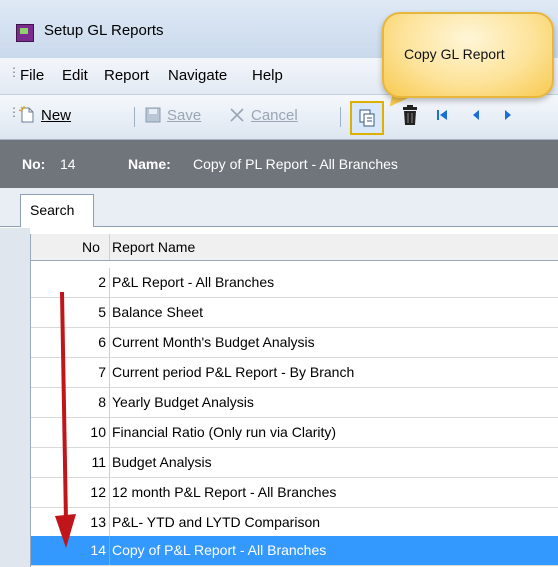 The width and height of the screenshot is (558, 567). Describe the element at coordinates (294, 283) in the screenshot. I see `table-row: 2 P&L Report - All Branches` at that location.